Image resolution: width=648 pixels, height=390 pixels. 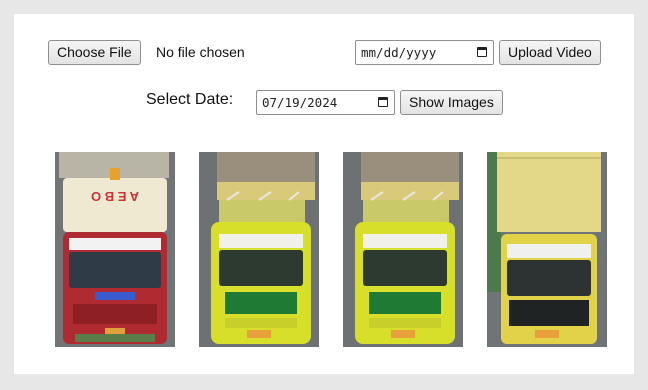 I want to click on no-file-chosen-text: No file chosen, so click(x=200, y=52).